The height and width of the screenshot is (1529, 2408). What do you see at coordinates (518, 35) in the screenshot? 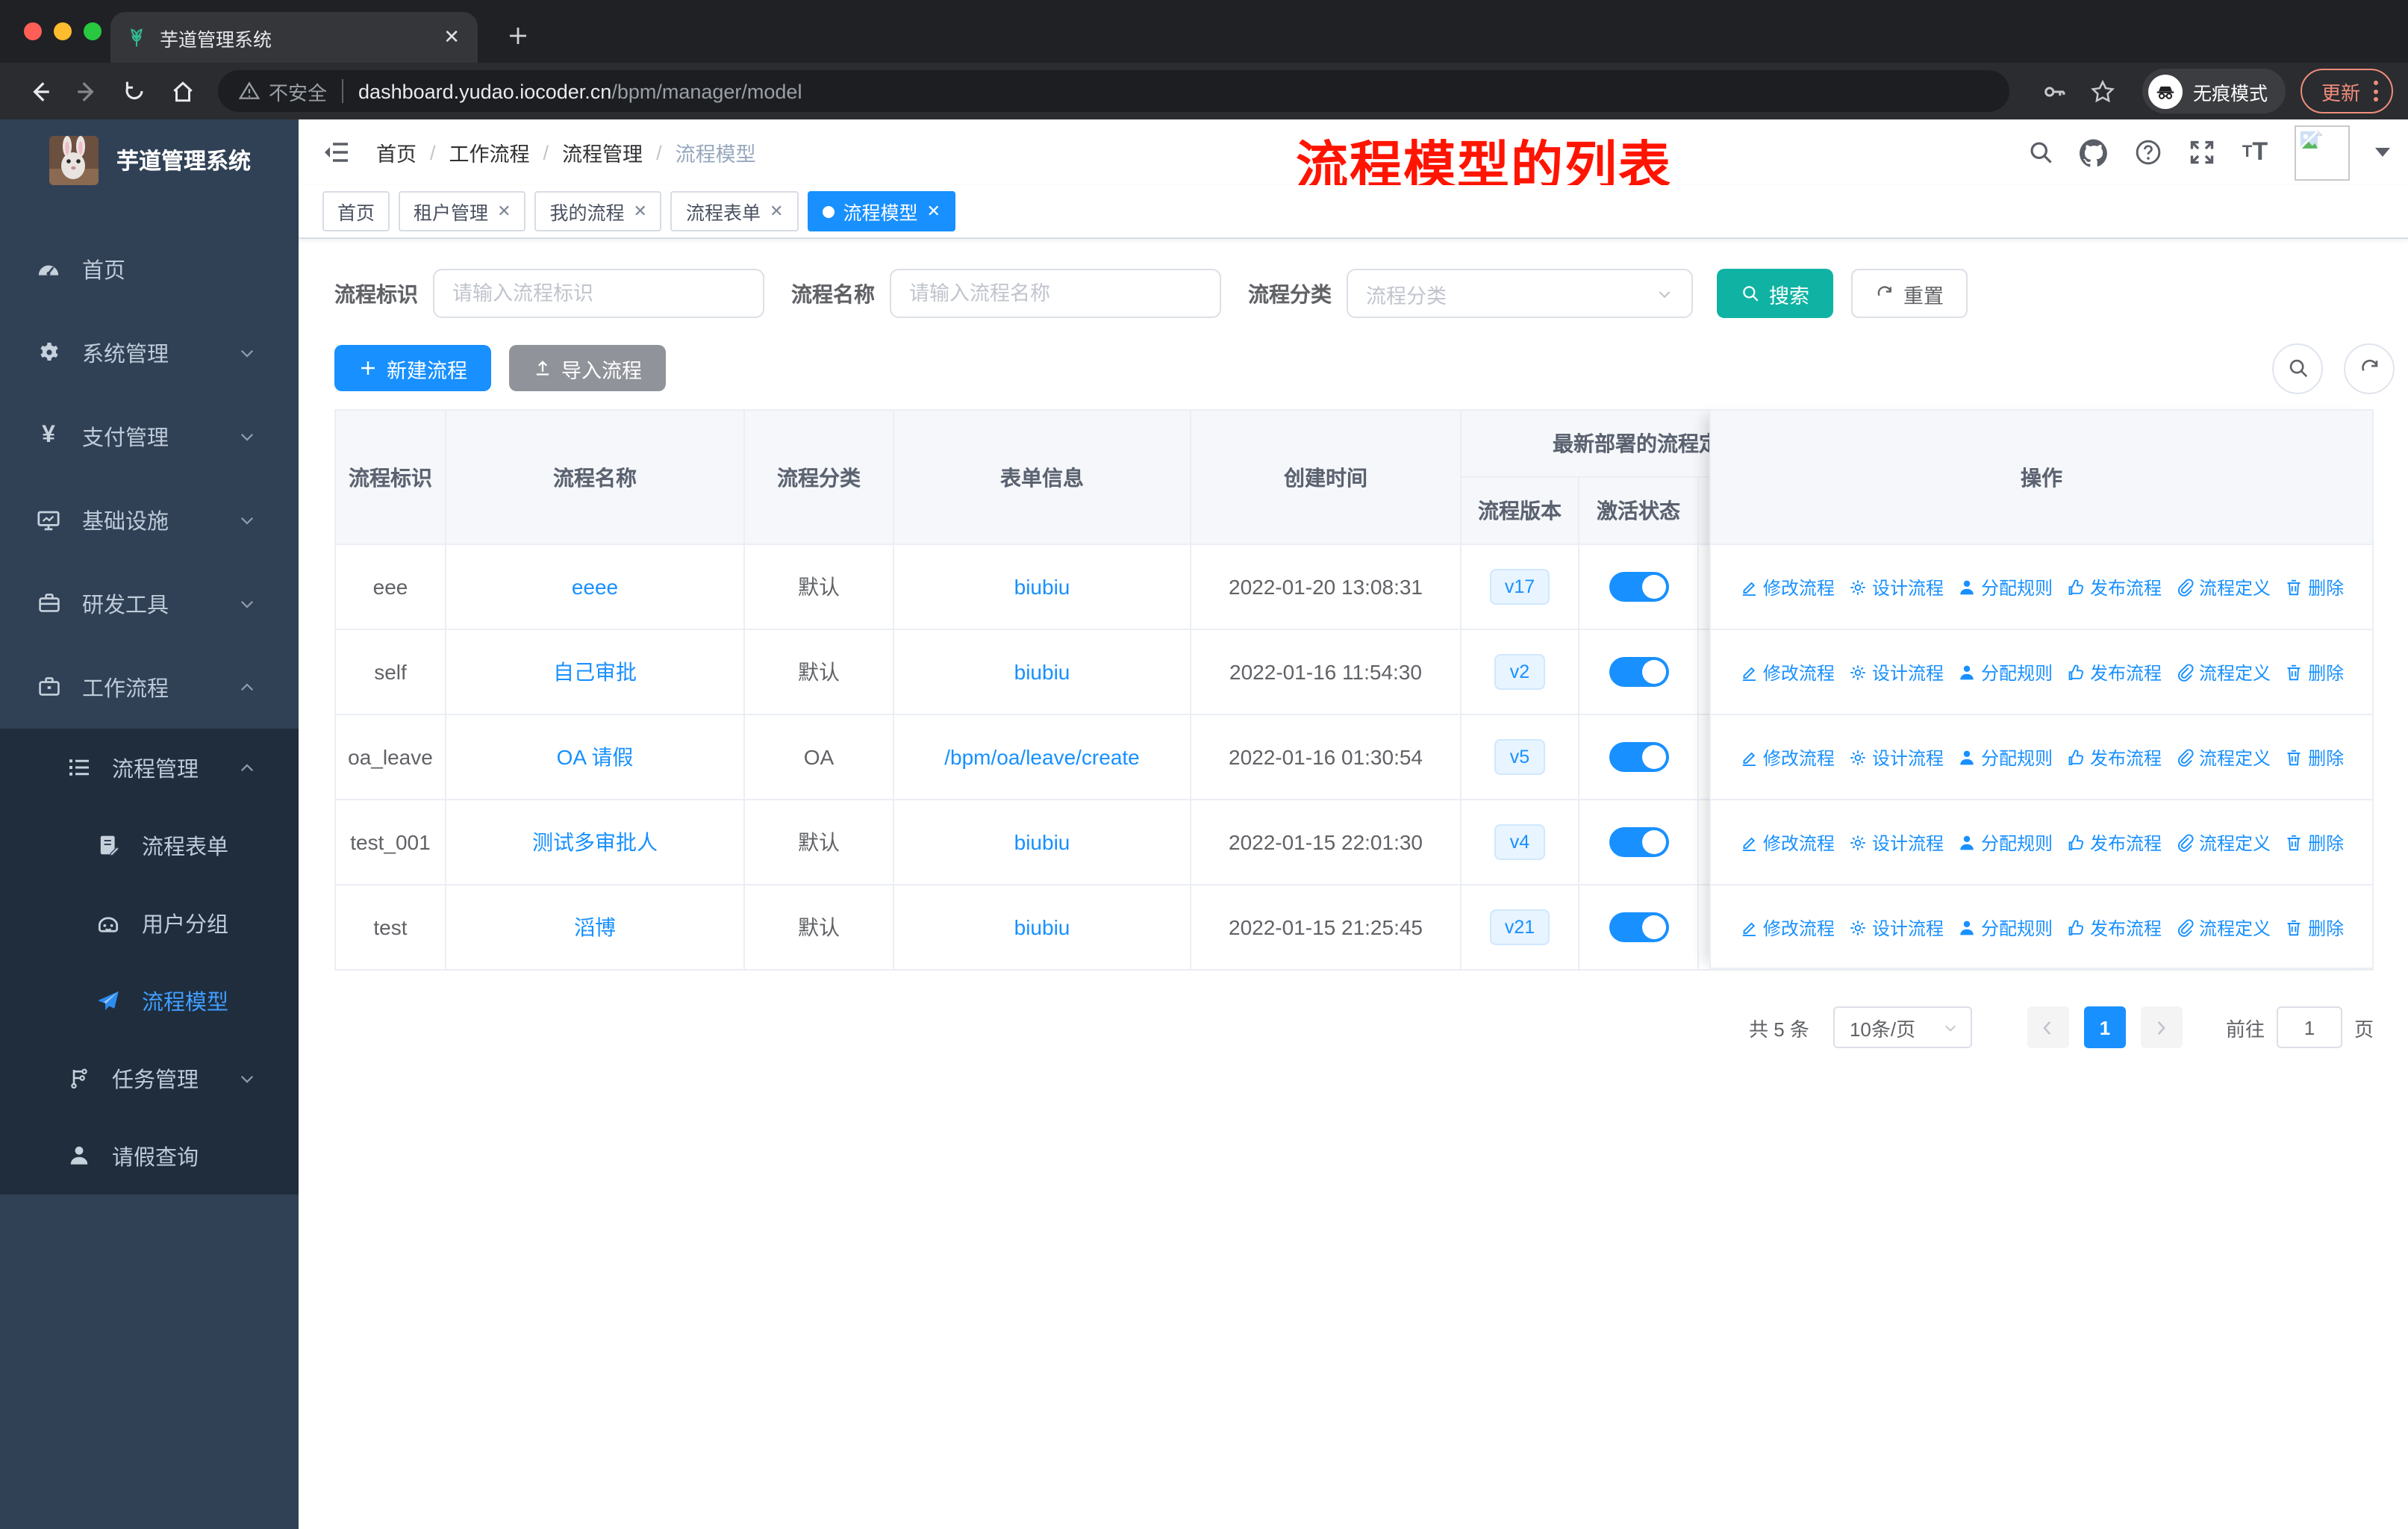
I see `new-tab-button` at bounding box center [518, 35].